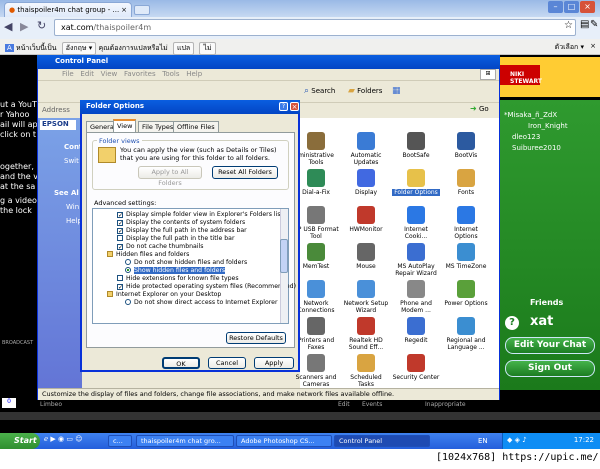  I want to click on apply-button: Apply, so click(274, 363).